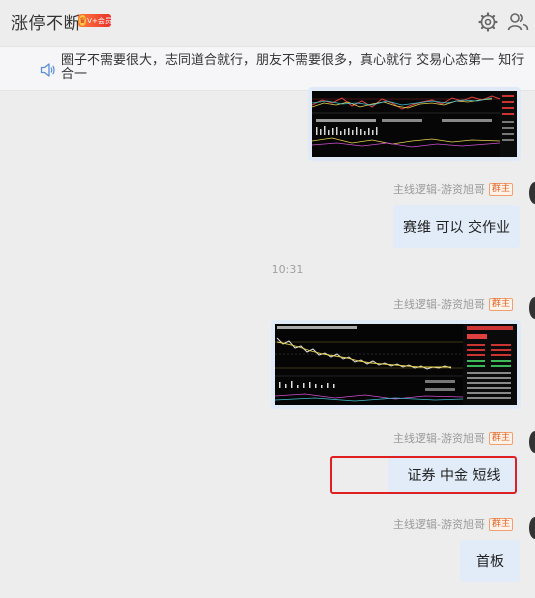 The height and width of the screenshot is (598, 535). I want to click on notice-text: 圈子不需要很大，志同道合就行，朋友不需要很多，真心就行 交易心态第一 知行合一, so click(293, 67).